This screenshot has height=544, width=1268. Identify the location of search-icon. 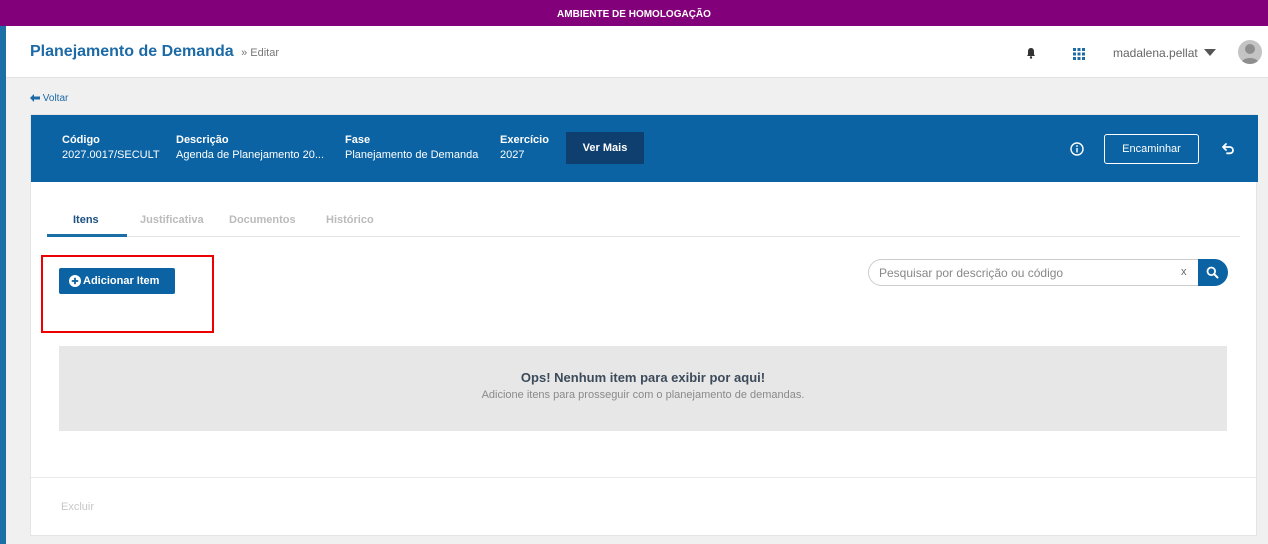
(1212, 272).